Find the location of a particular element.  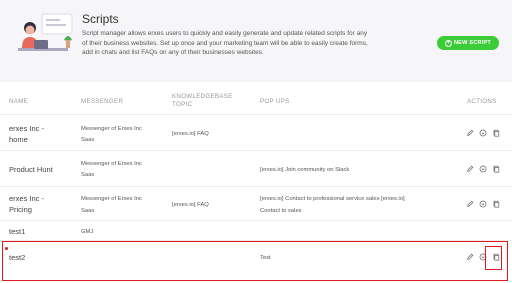

page-title: Scripts is located at coordinates (100, 19).